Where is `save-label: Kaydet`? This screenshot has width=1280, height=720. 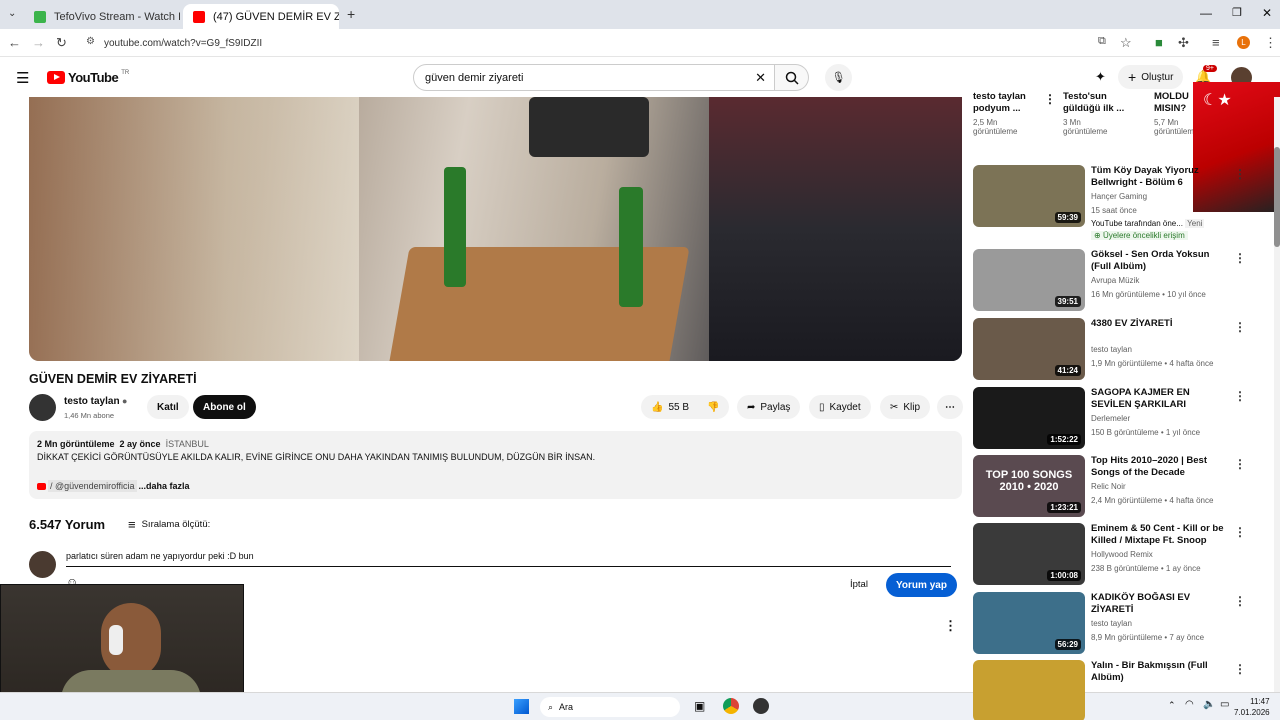
save-label: Kaydet is located at coordinates (845, 407).